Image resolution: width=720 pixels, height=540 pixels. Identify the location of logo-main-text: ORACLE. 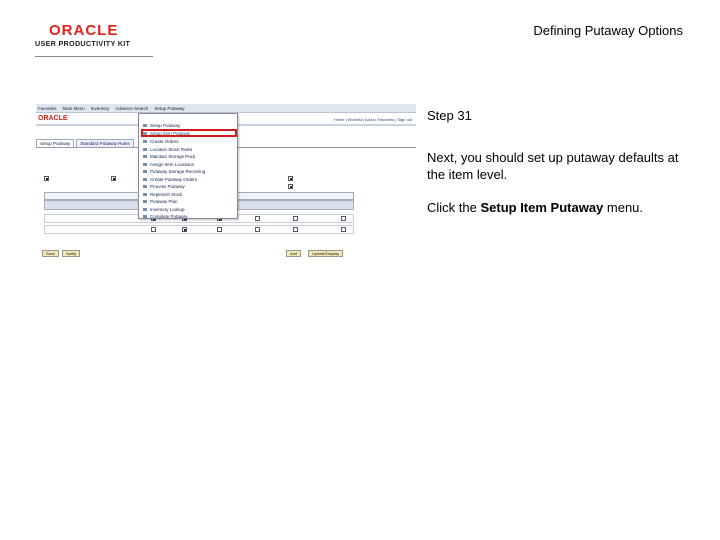
(84, 30).